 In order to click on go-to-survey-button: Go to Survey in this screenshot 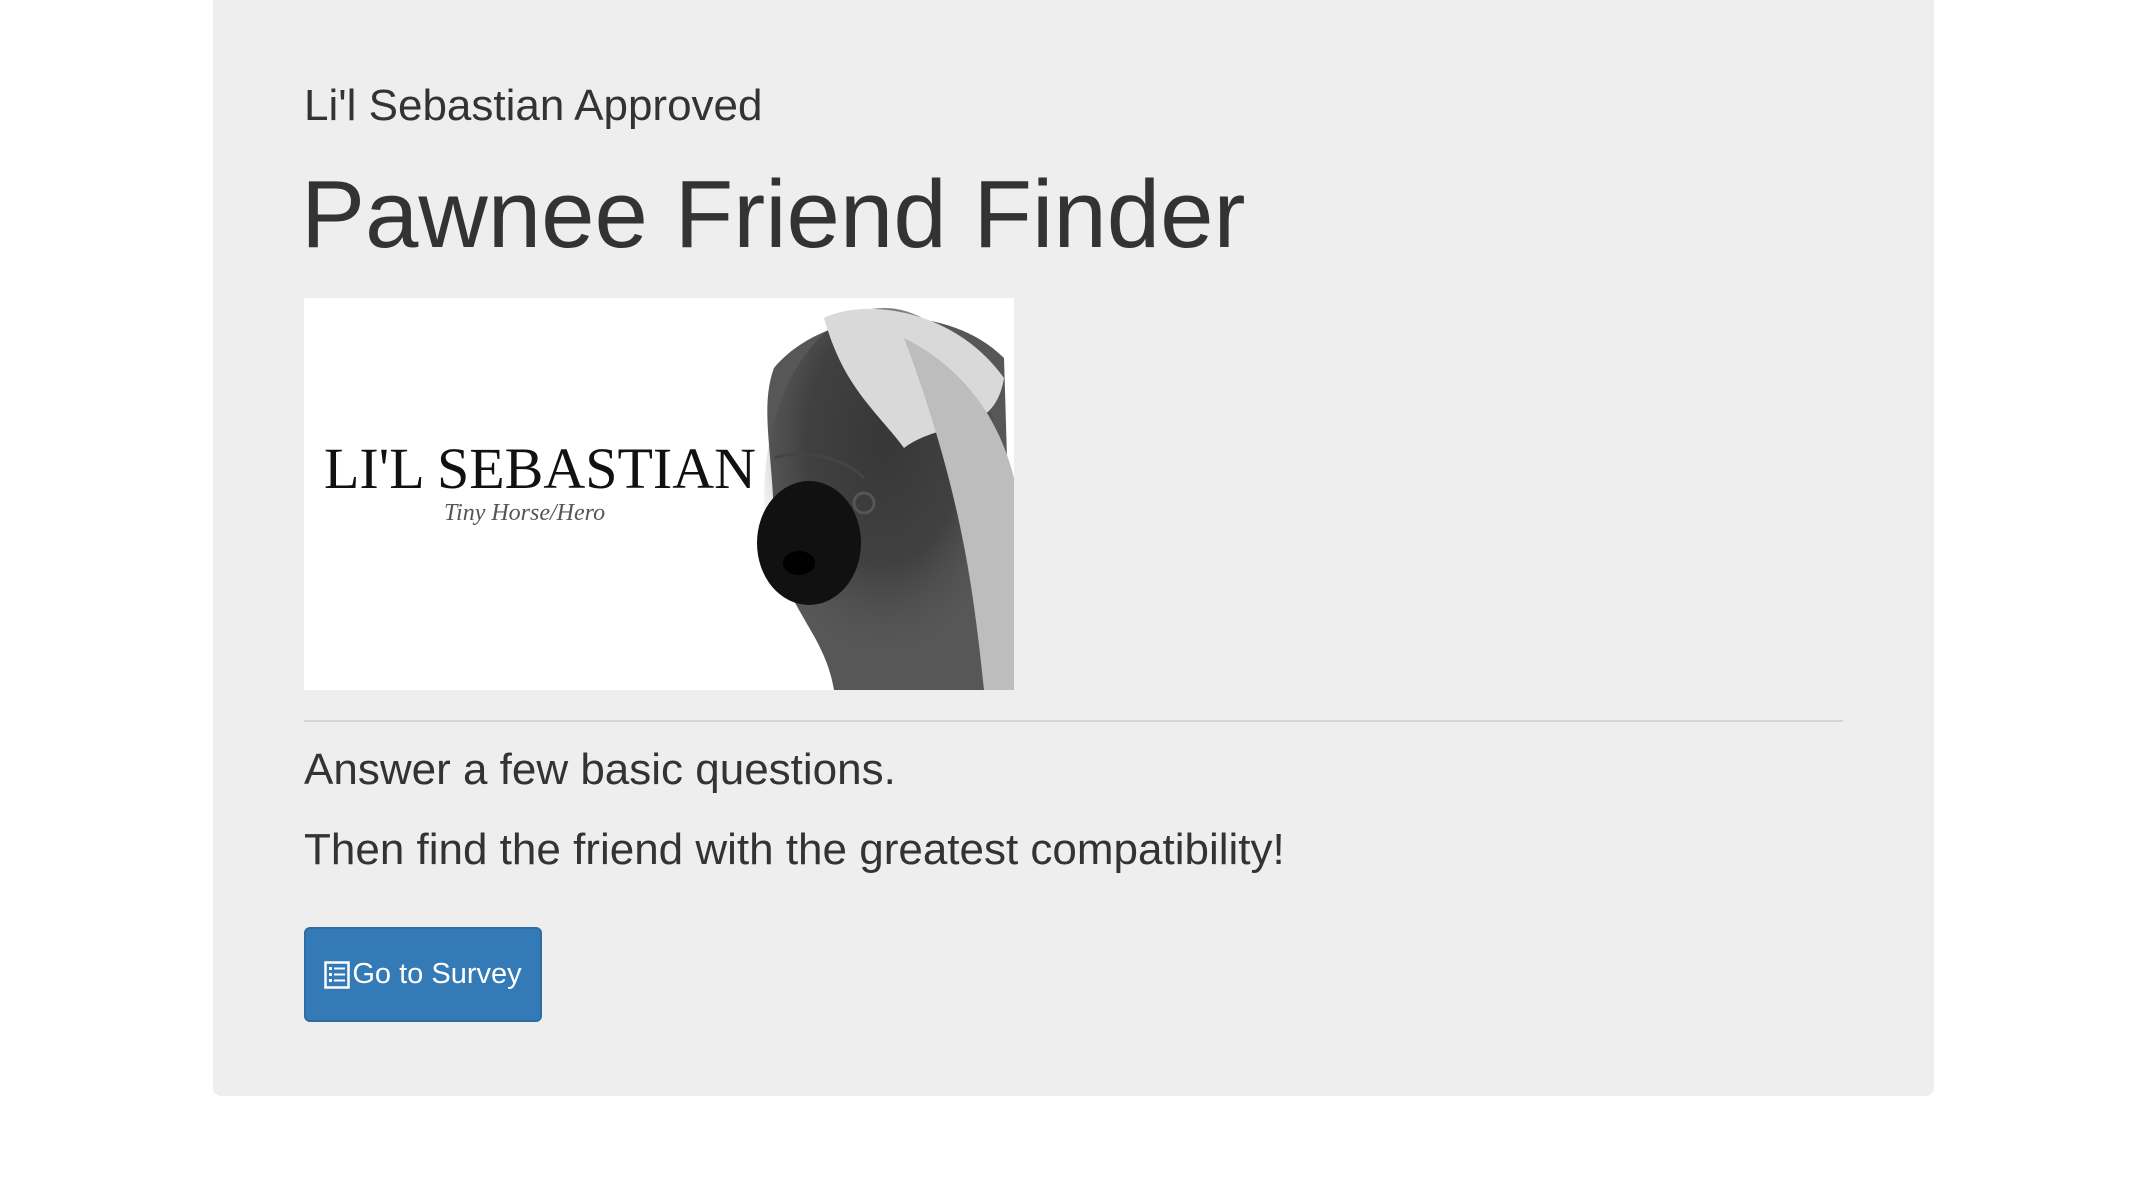, I will do `click(423, 974)`.